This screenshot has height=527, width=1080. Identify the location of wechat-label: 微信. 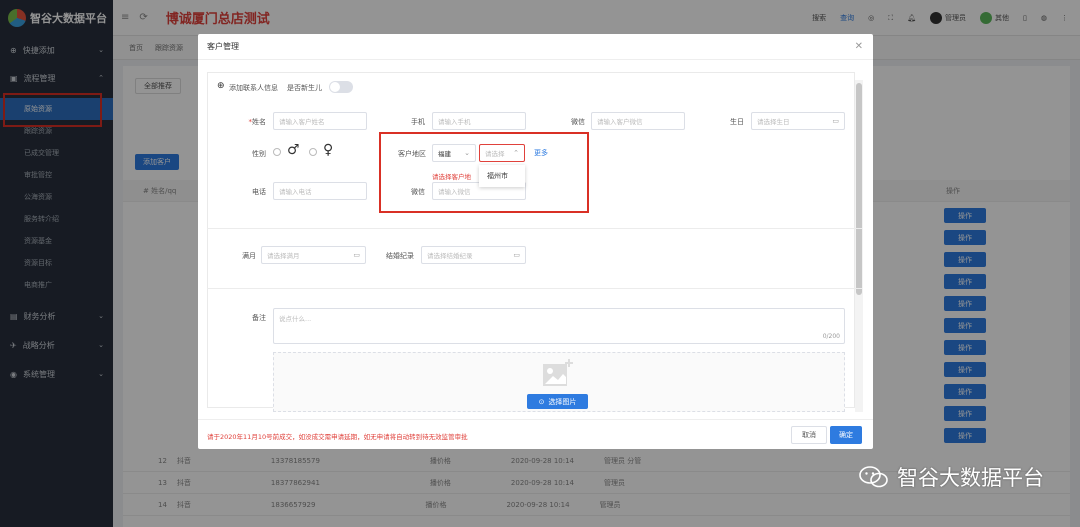
(578, 122).